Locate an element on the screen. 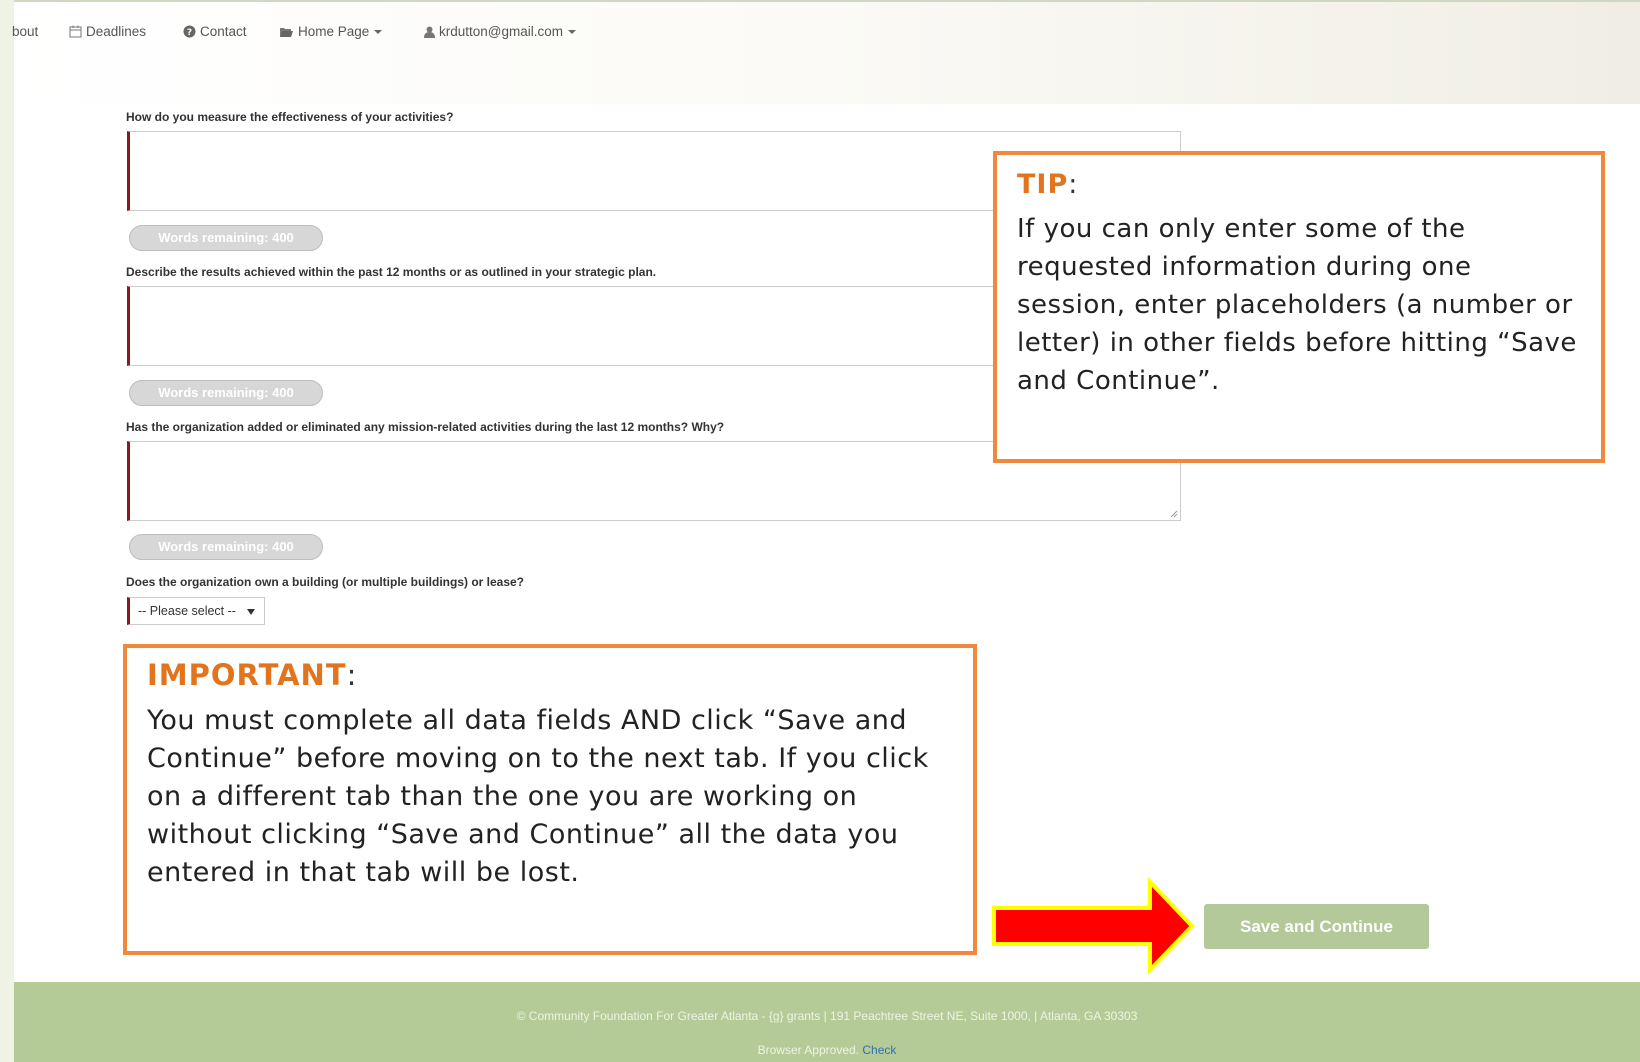 This screenshot has height=1062, width=1640. building-select-value: -- Please select -- is located at coordinates (187, 611).